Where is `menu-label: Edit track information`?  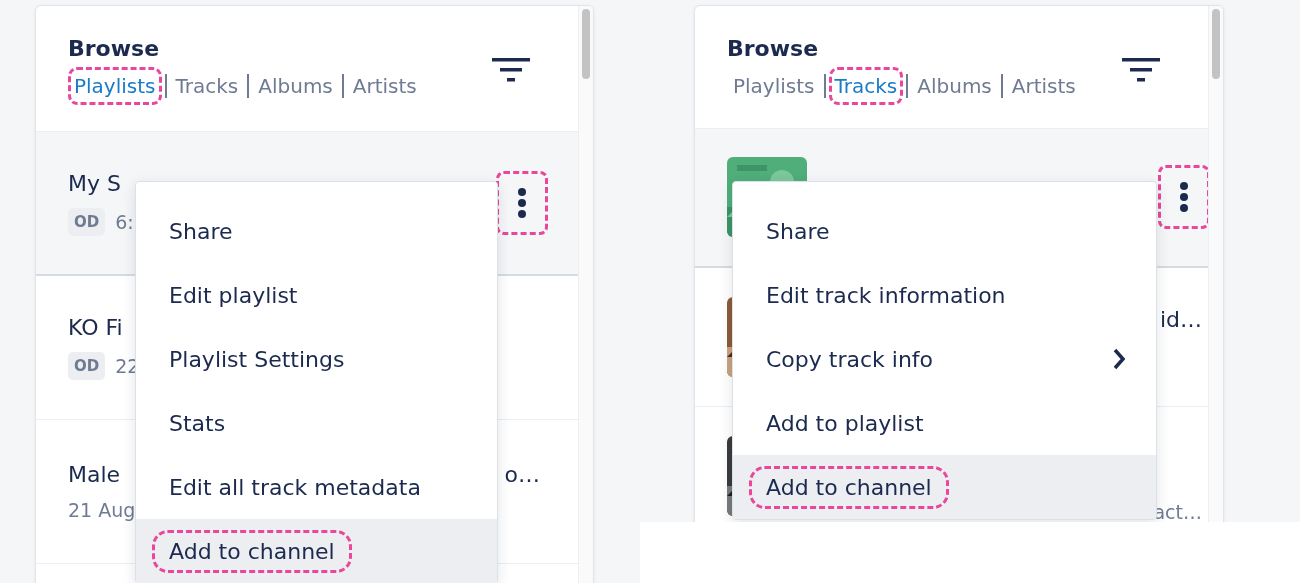
menu-label: Edit track information is located at coordinates (886, 295).